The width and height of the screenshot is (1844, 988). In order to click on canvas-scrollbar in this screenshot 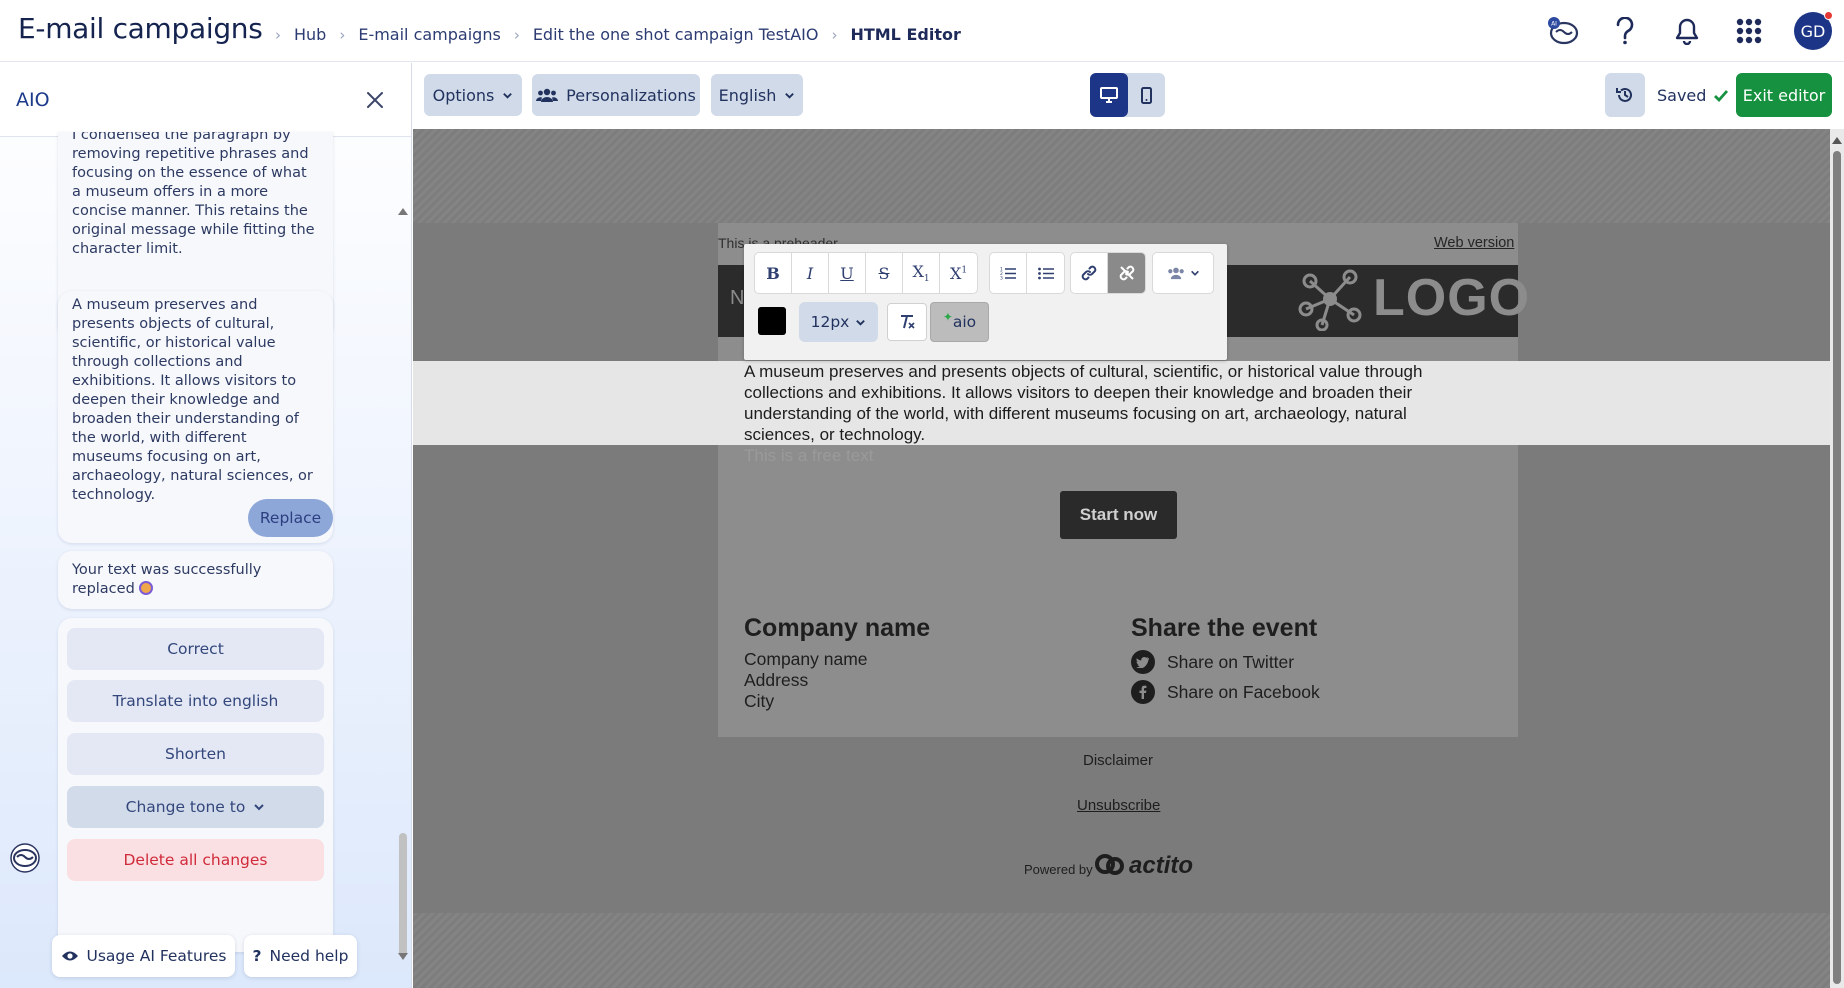, I will do `click(1837, 558)`.